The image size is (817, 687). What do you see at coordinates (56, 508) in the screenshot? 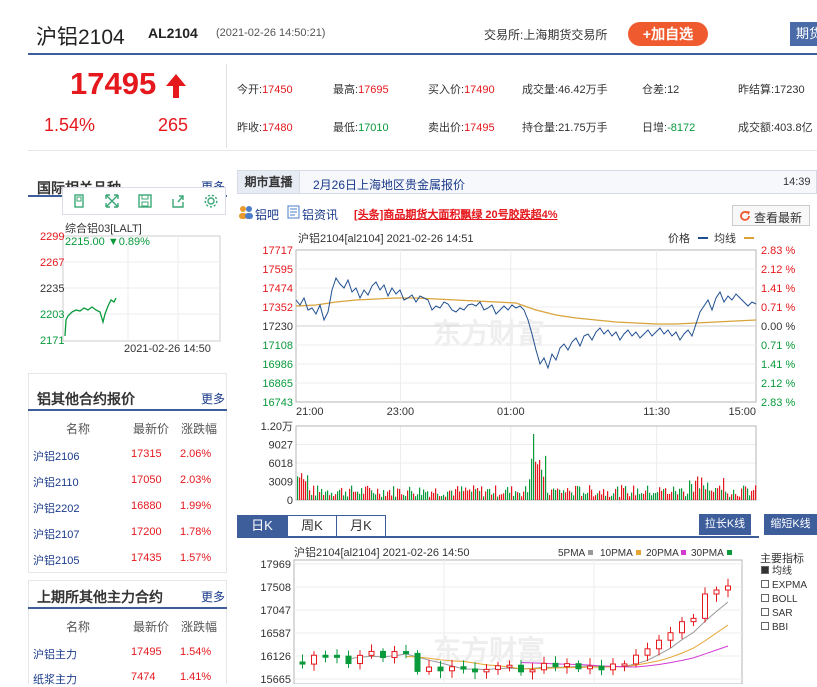
I see `contract-name-link: 沪铝2202` at bounding box center [56, 508].